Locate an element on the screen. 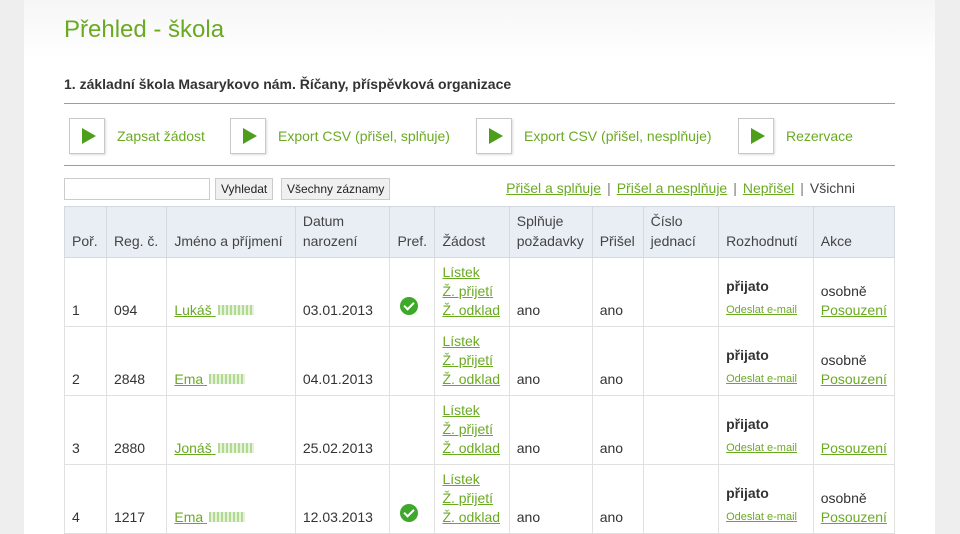 This screenshot has width=960, height=534. filter-came-not-meets: Přišel a nesplňuje is located at coordinates (672, 188).